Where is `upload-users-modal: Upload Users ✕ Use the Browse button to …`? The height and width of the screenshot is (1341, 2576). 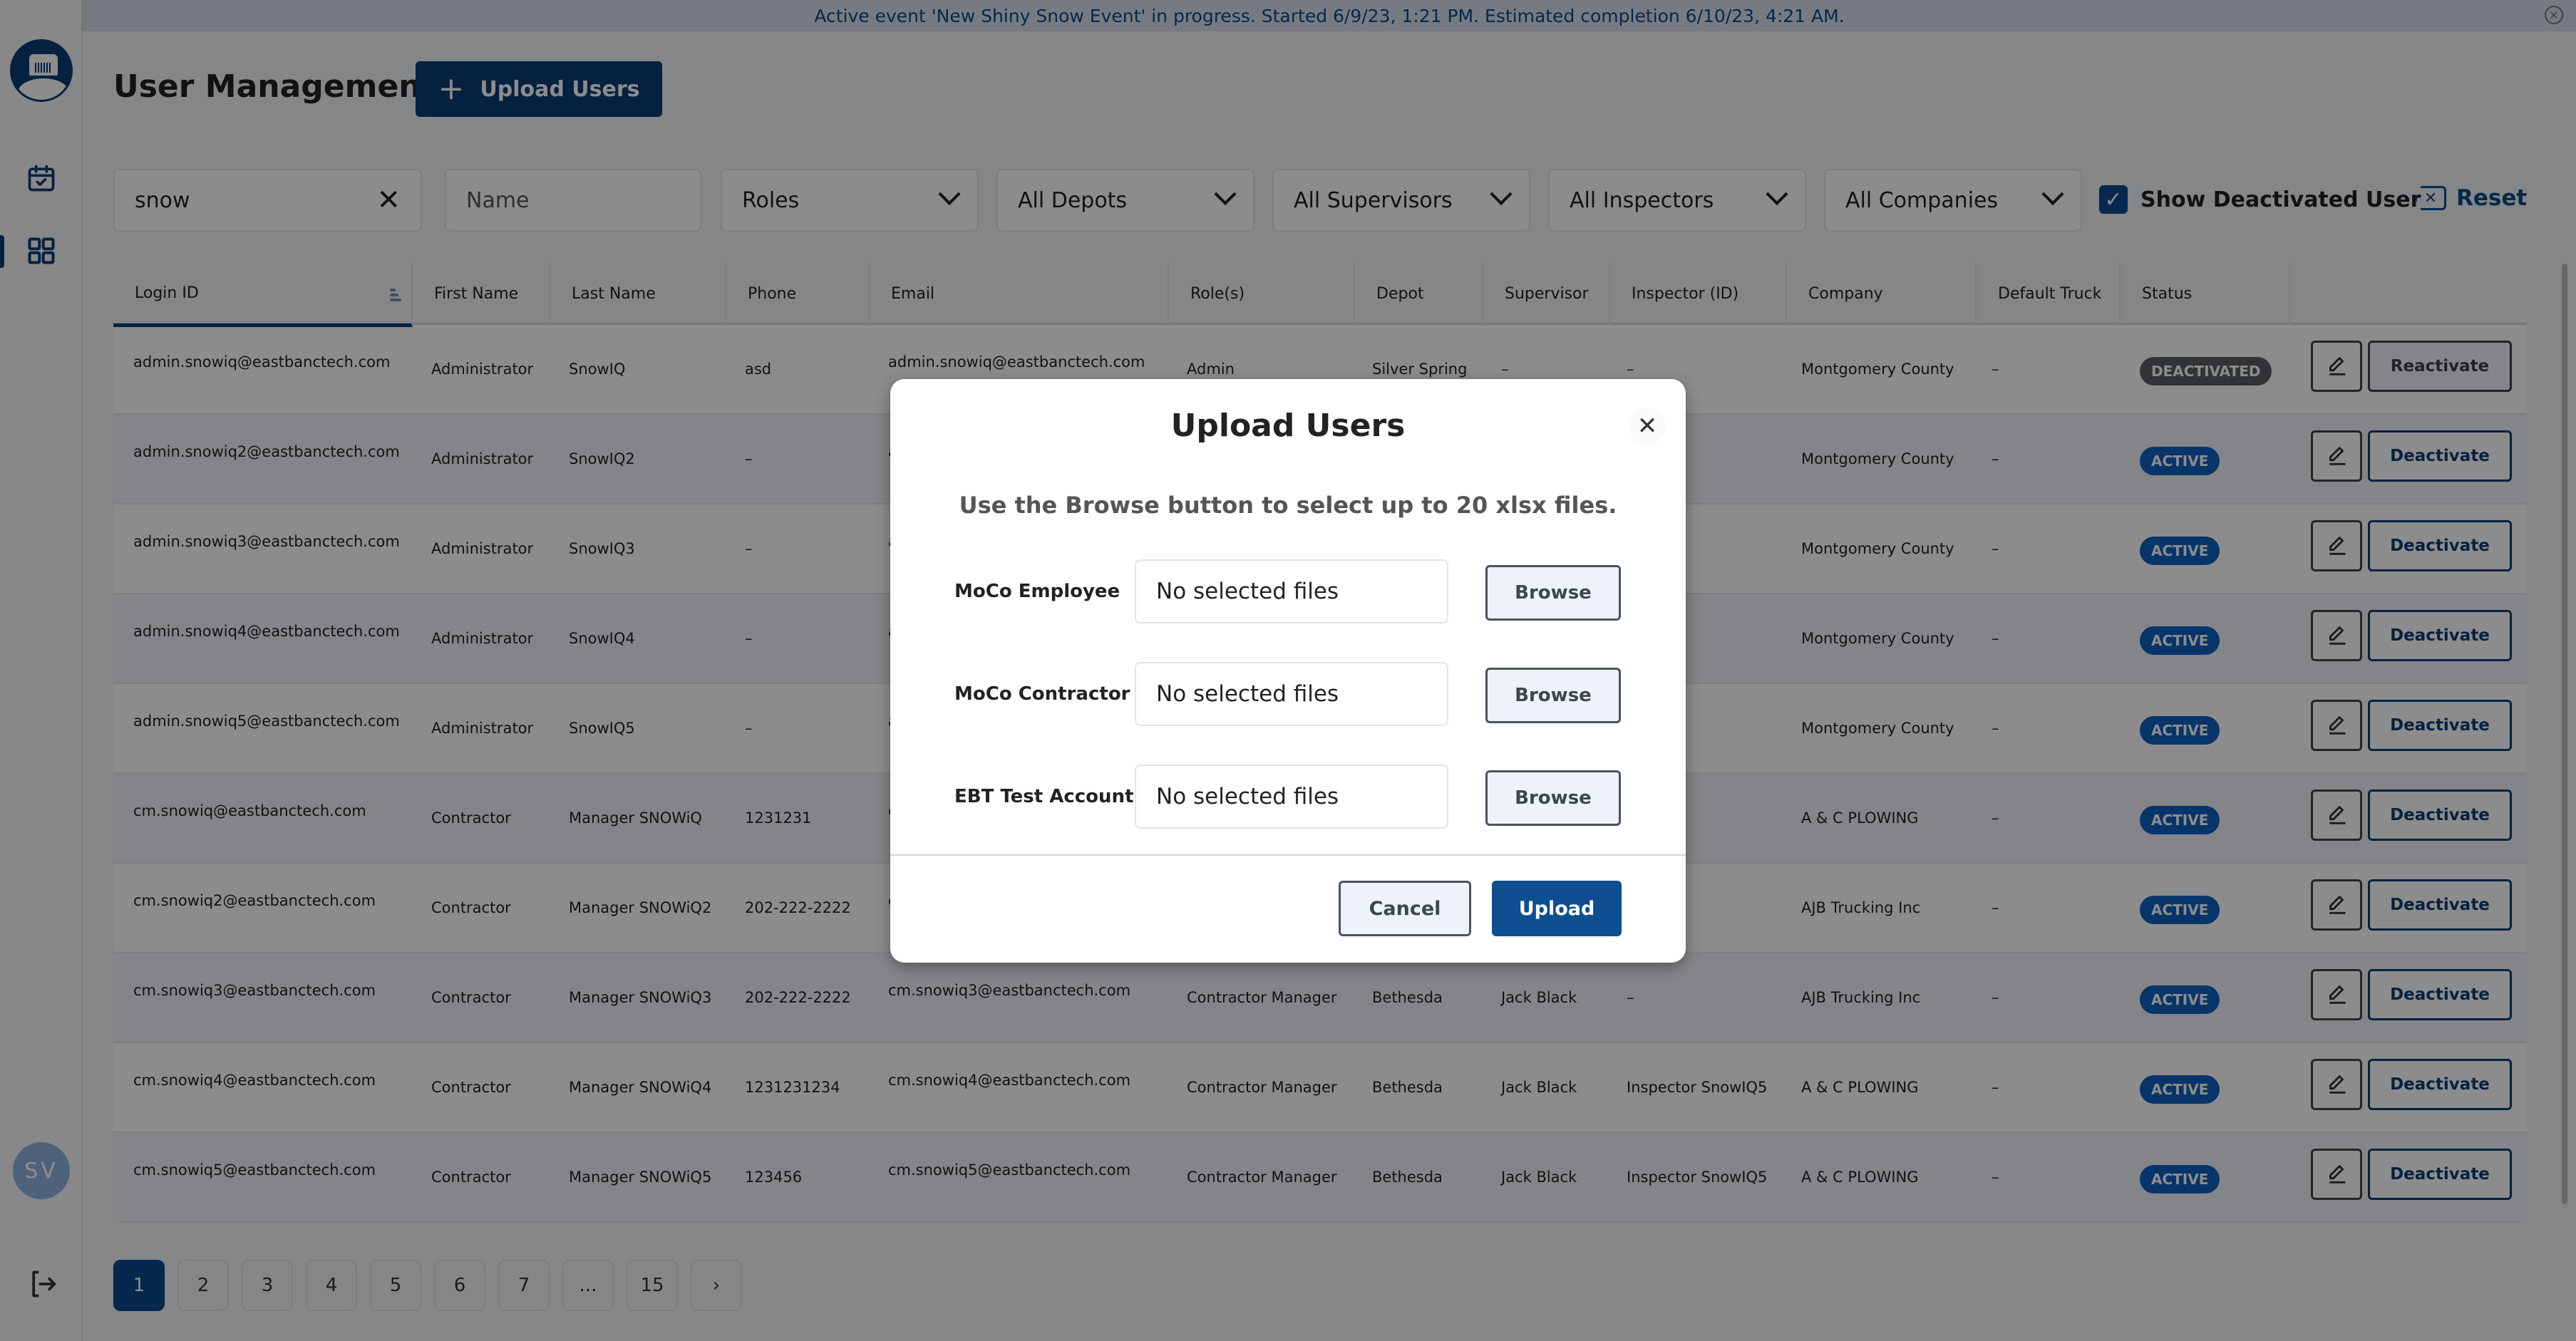
upload-users-modal: Upload Users ✕ Use the Browse button to … is located at coordinates (1288, 671).